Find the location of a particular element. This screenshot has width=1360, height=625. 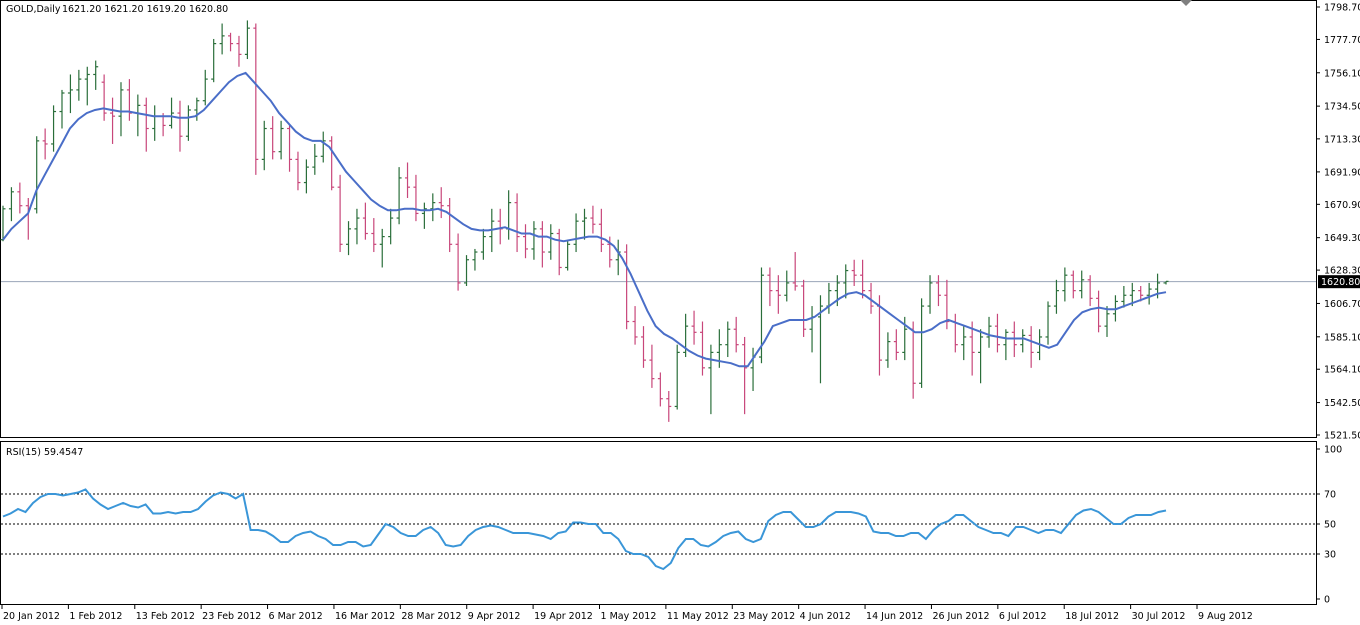

price-tick-label: 1734.50 is located at coordinates (1342, 107).